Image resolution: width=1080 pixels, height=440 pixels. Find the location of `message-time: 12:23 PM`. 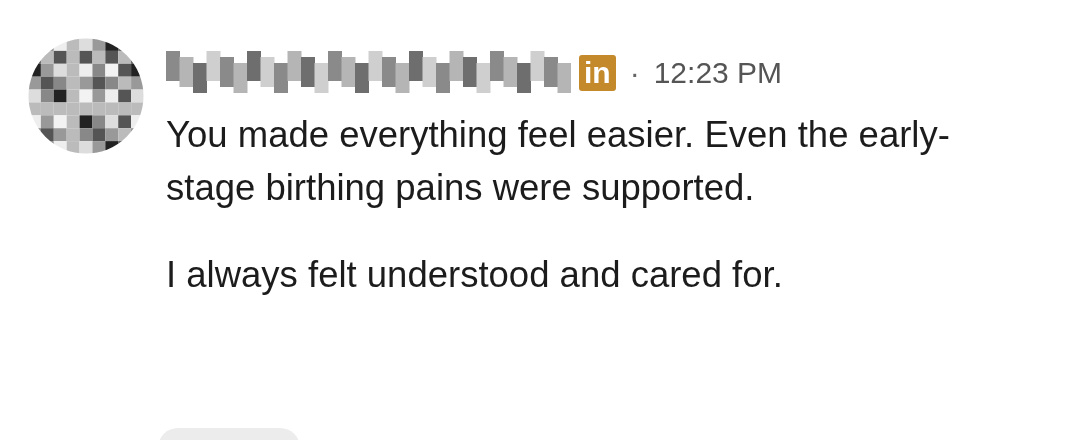

message-time: 12:23 PM is located at coordinates (718, 73).